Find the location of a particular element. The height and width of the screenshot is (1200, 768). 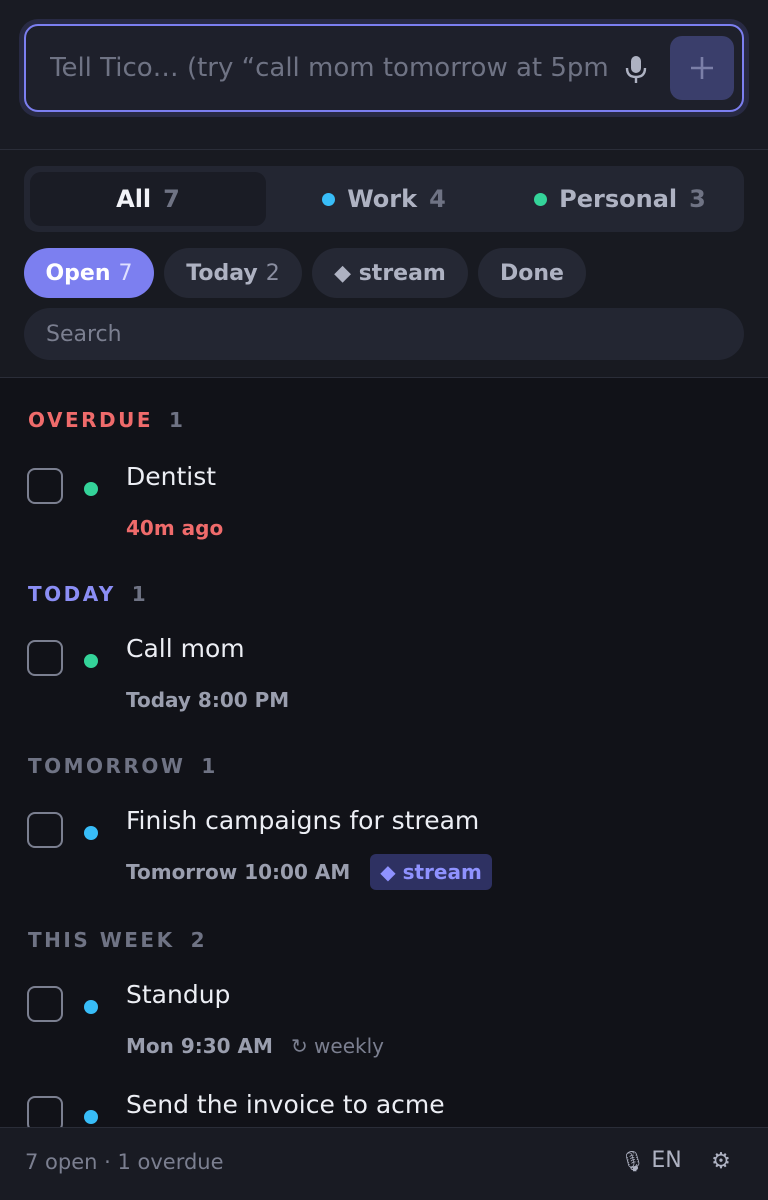

task-title: Standup is located at coordinates (178, 994).